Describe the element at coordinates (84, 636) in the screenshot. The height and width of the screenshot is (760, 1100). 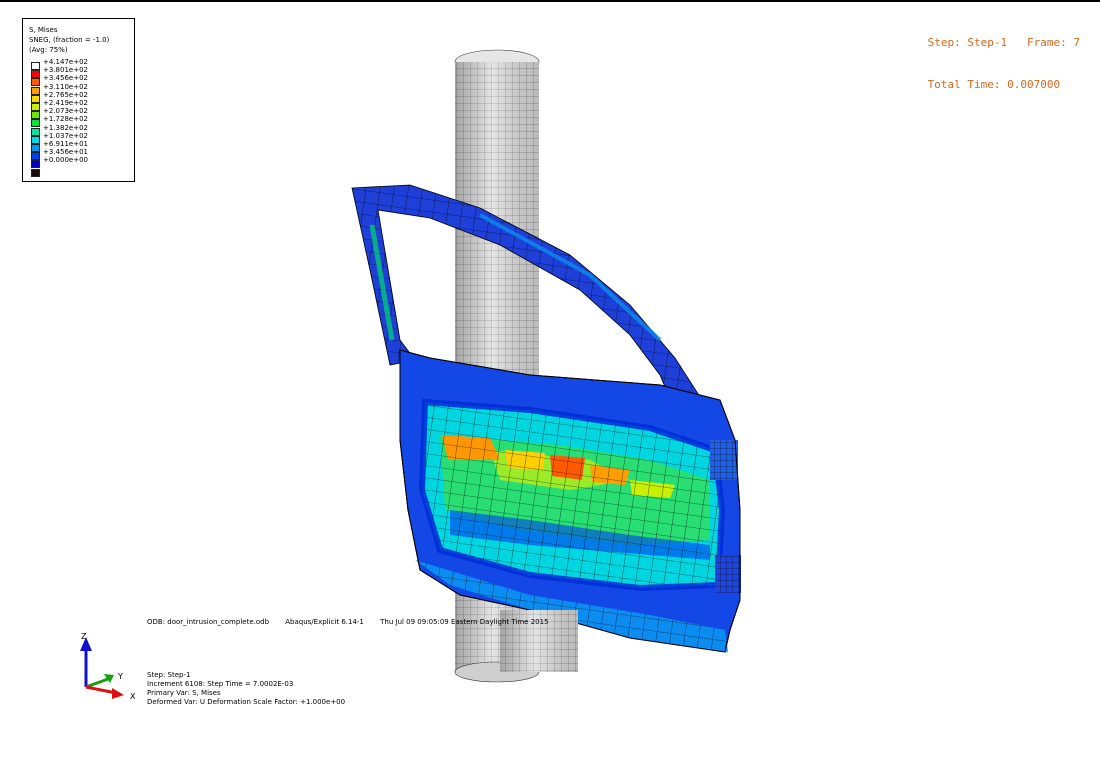
I see `triad-z-label: Z` at that location.